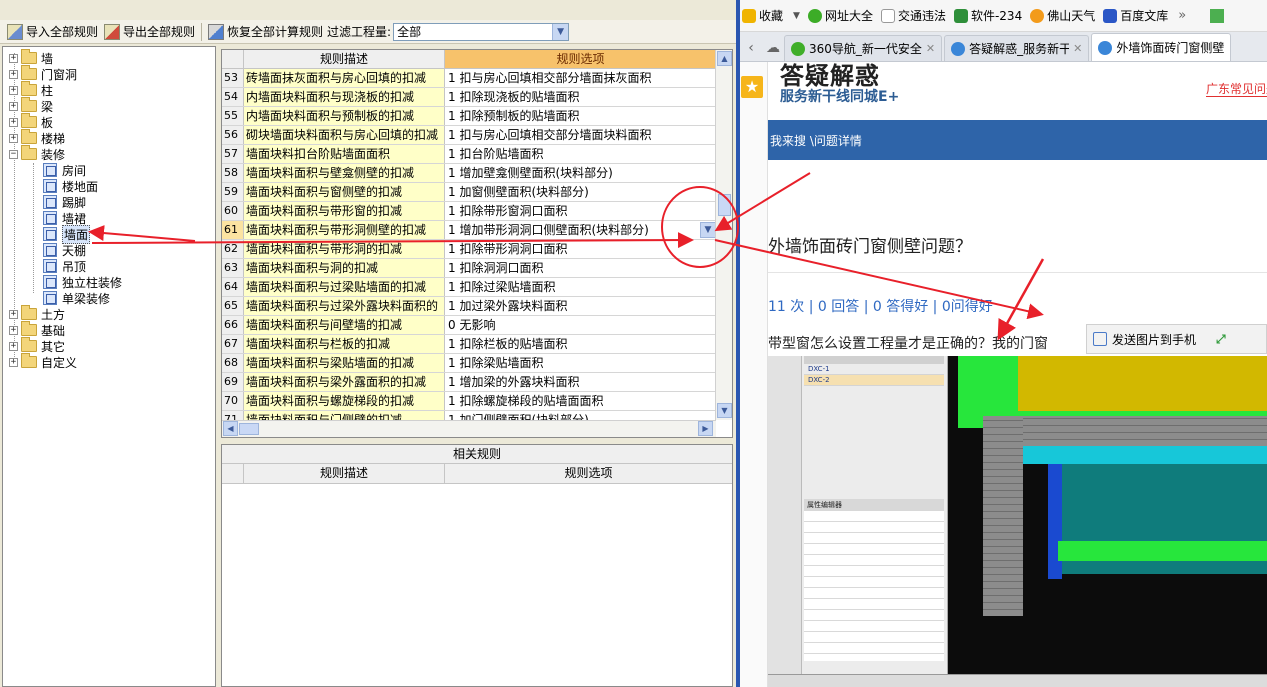 Image resolution: width=1267 pixels, height=687 pixels. Describe the element at coordinates (64, 202) in the screenshot. I see `tree-node-skirting: 踢脚` at that location.